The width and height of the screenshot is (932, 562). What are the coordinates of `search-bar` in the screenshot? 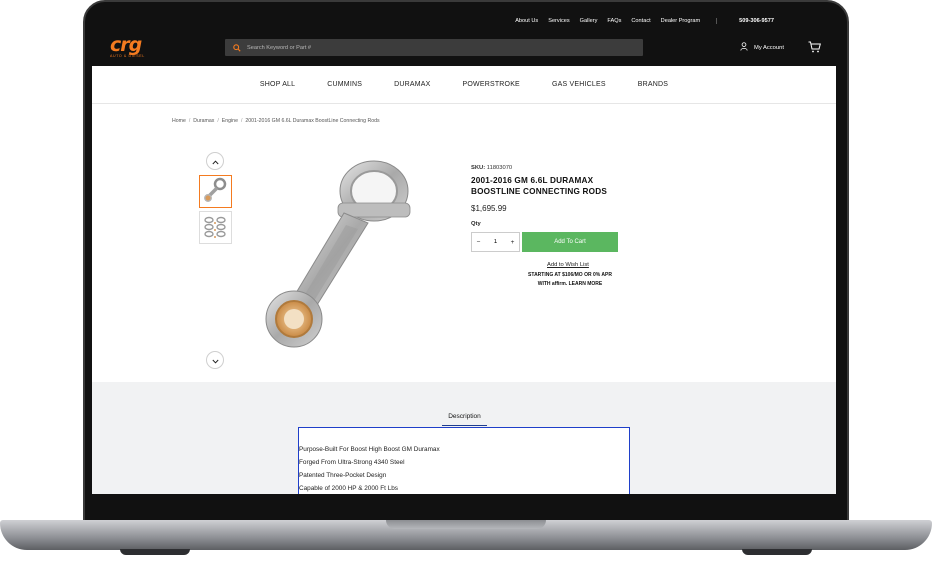 It's located at (434, 47).